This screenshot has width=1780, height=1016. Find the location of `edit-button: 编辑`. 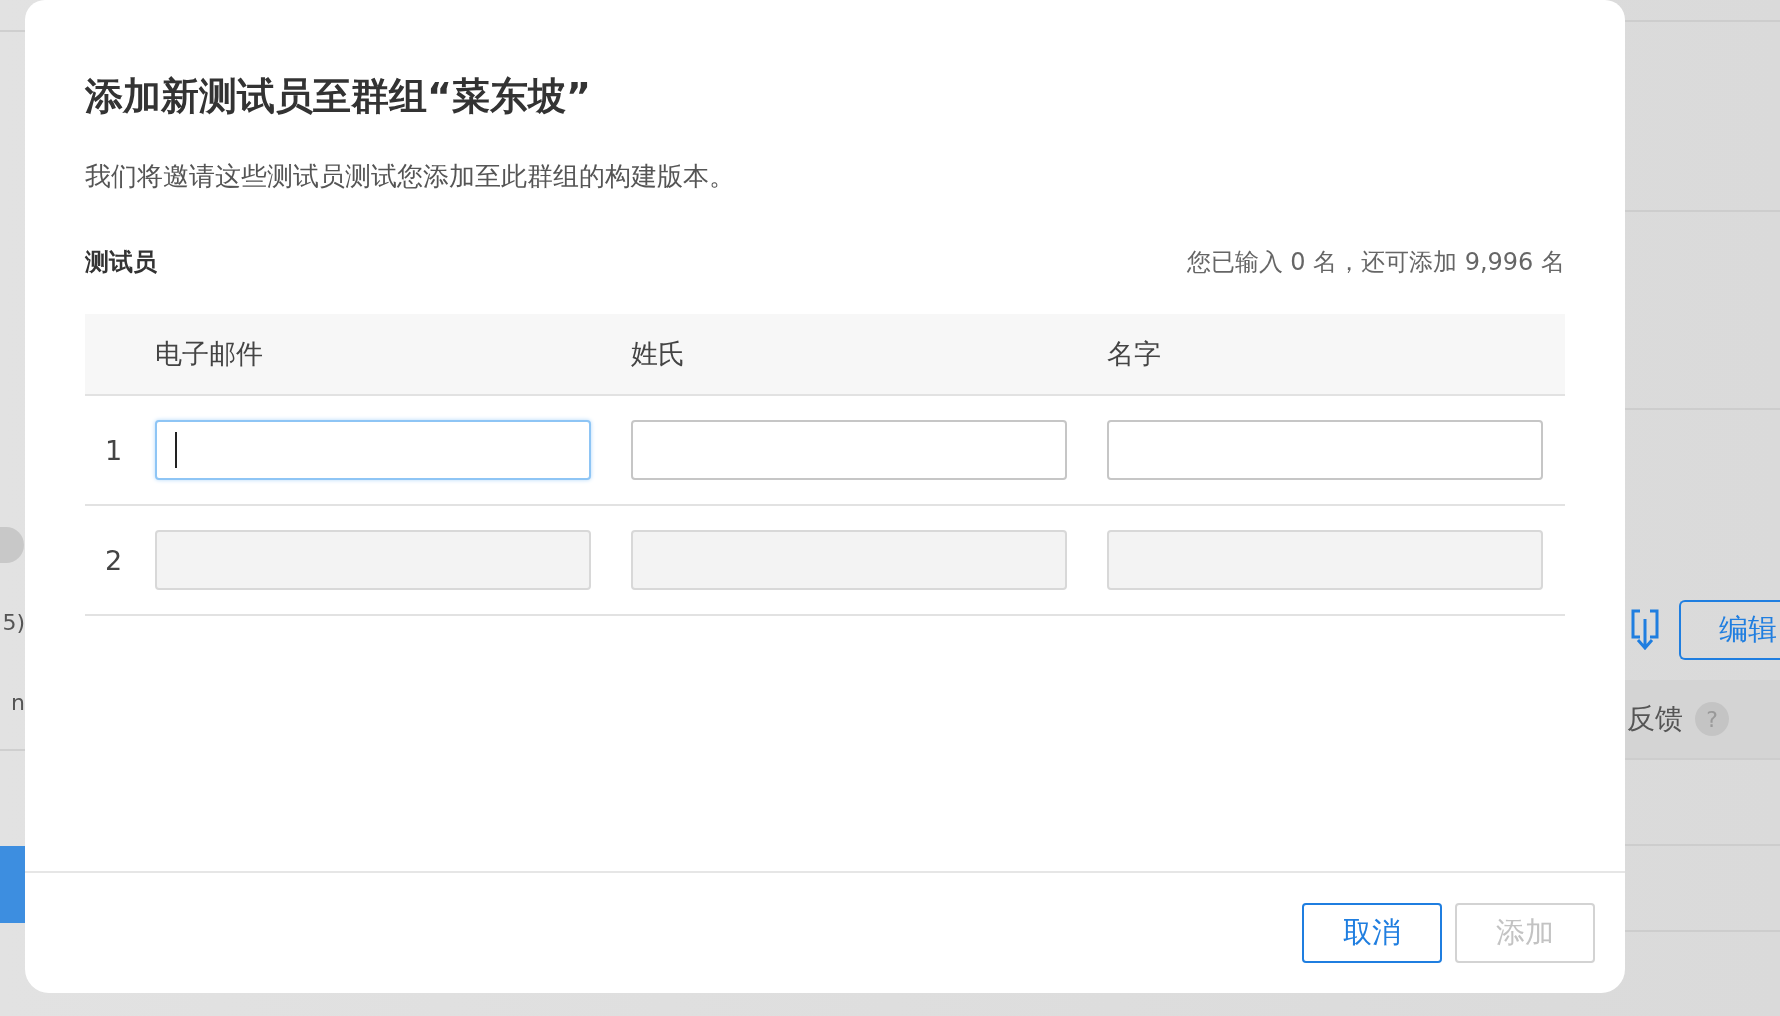

edit-button: 编辑 is located at coordinates (1729, 630).